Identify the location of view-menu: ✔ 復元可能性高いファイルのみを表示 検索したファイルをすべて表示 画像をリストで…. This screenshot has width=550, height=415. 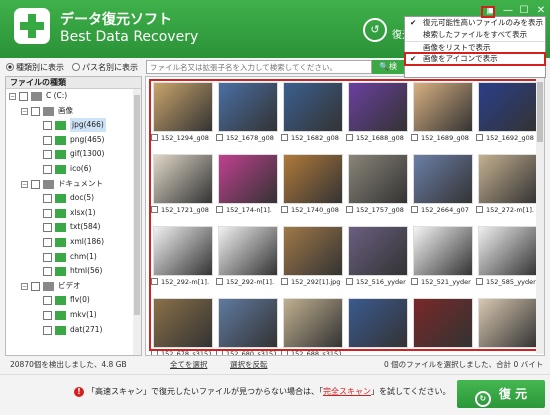
(475, 47).